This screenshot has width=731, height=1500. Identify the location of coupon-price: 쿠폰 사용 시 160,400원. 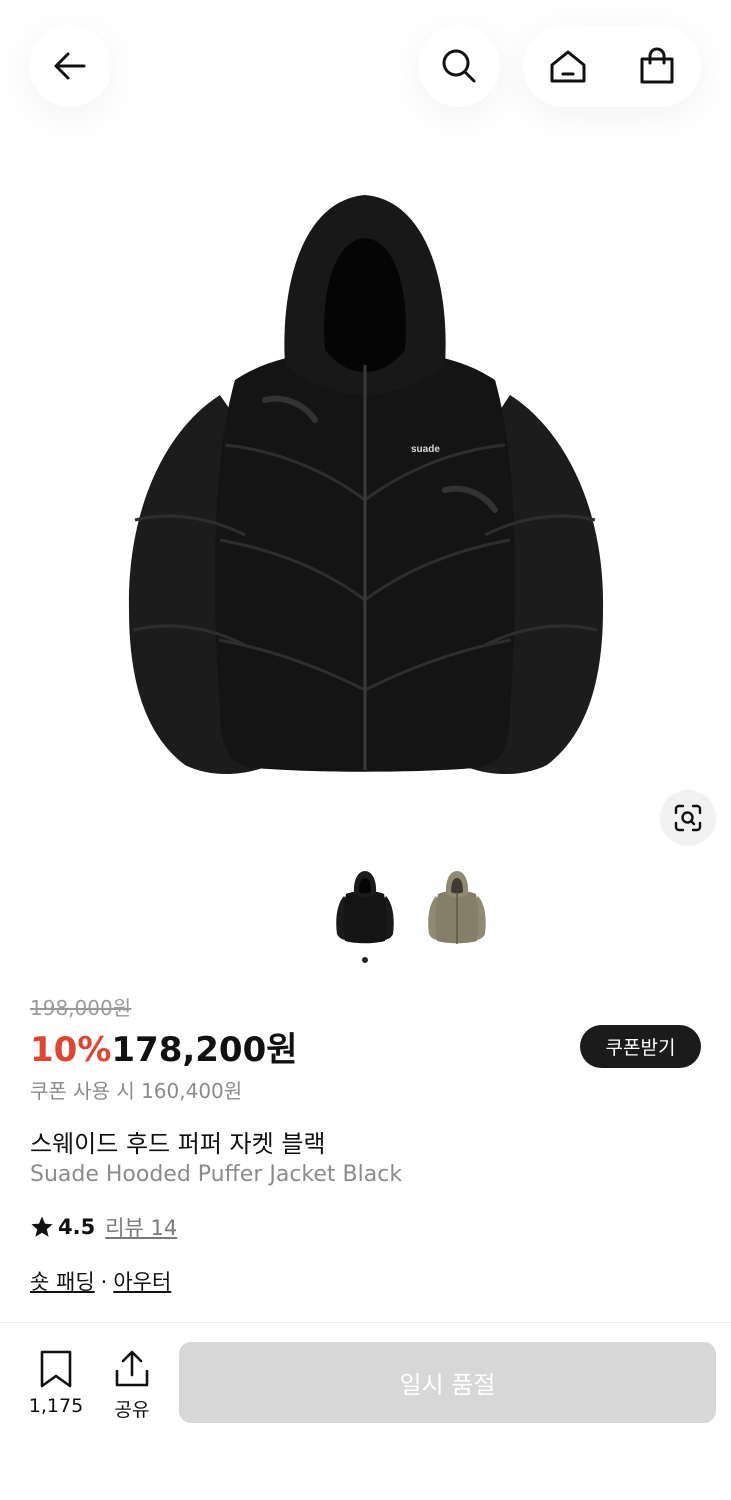
(136, 1091).